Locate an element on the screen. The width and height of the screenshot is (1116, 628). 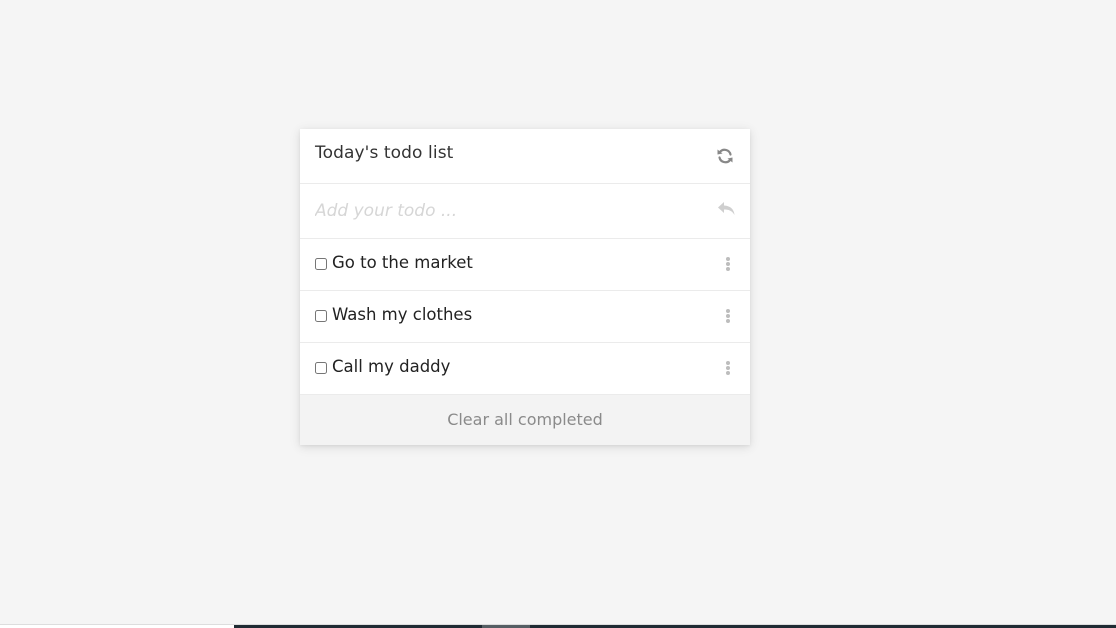
refresh-icon is located at coordinates (725, 156).